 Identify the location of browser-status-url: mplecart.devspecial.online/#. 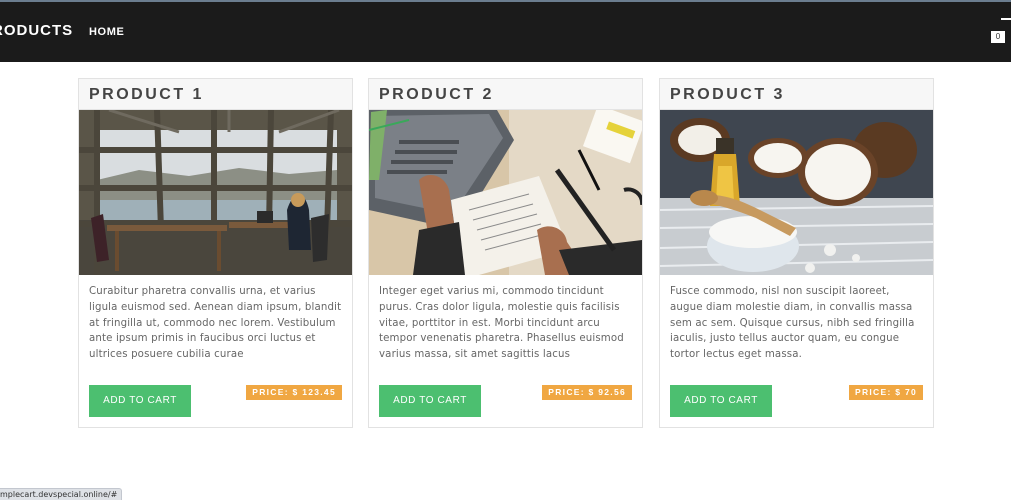
(61, 494).